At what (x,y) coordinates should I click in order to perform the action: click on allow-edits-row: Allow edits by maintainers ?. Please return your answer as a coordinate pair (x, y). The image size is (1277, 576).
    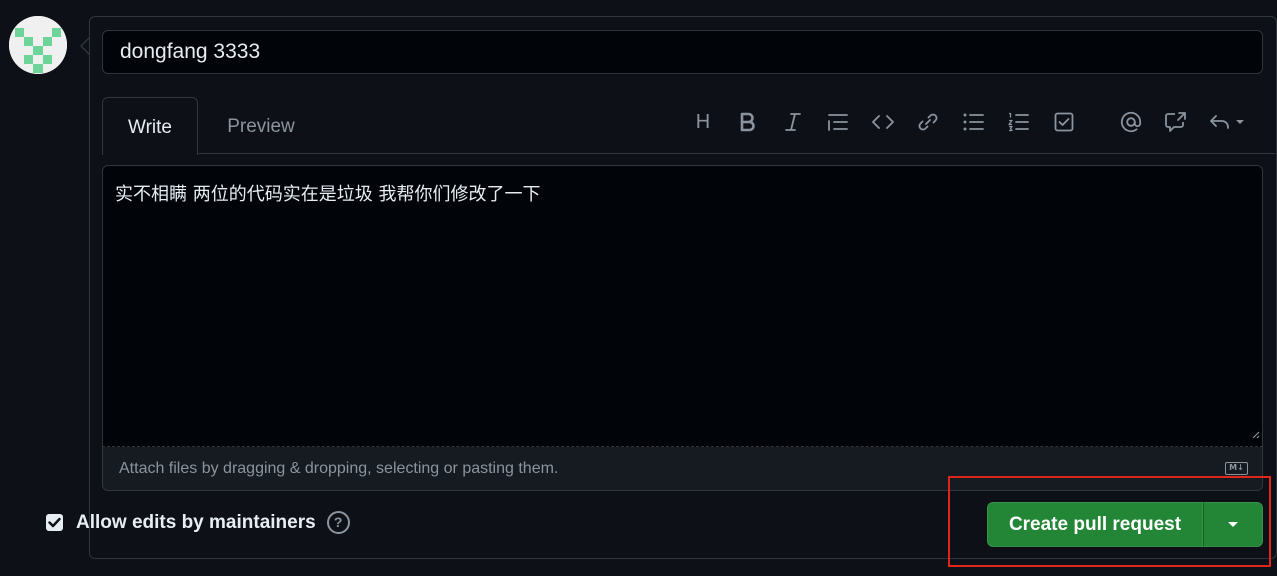
    Looking at the image, I should click on (198, 522).